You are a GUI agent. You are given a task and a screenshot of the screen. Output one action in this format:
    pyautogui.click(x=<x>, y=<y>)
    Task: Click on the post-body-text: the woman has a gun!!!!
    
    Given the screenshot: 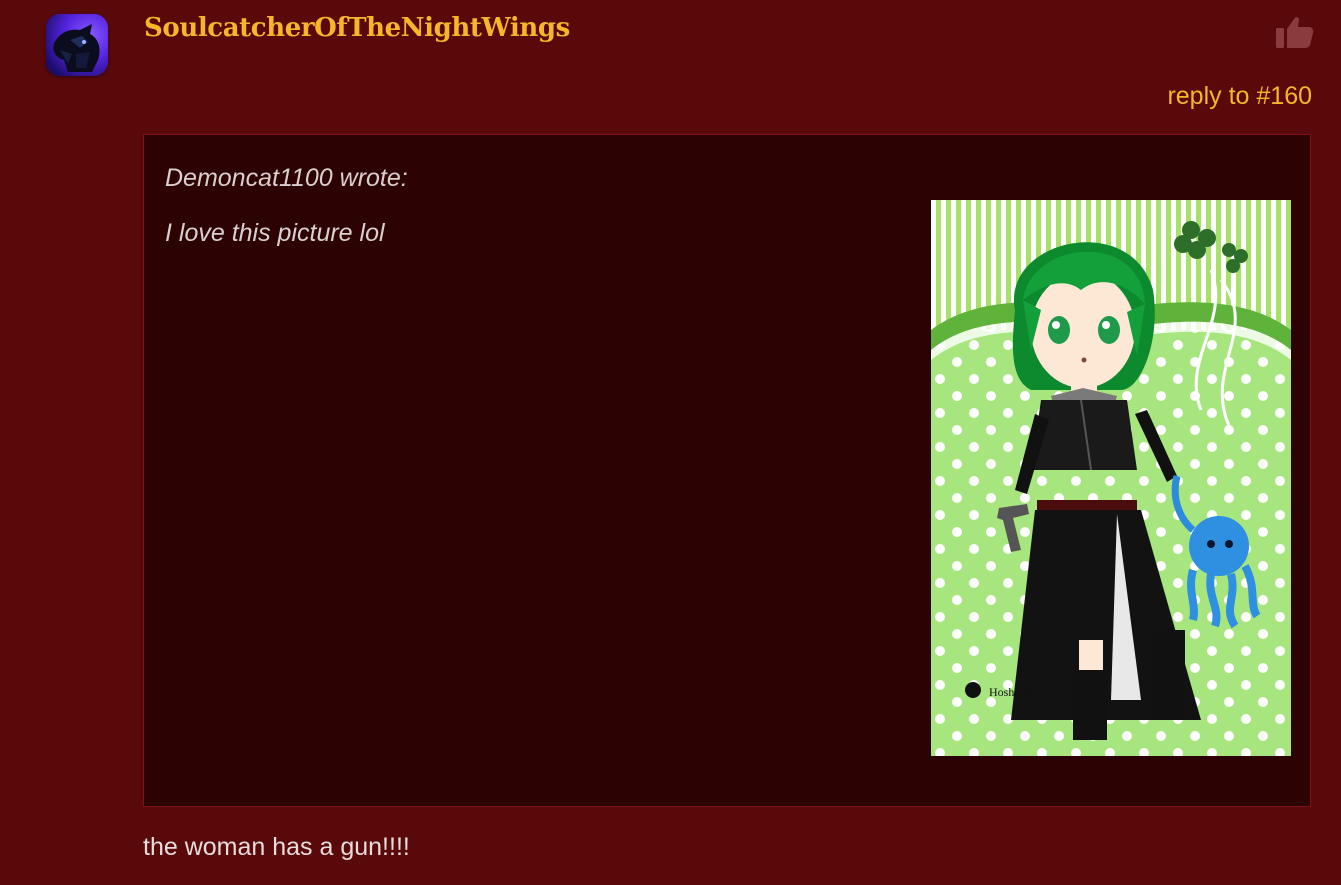 What is the action you would take?
    pyautogui.click(x=276, y=847)
    